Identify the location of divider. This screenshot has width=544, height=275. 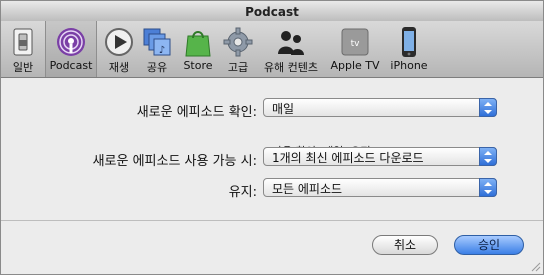
(272, 220).